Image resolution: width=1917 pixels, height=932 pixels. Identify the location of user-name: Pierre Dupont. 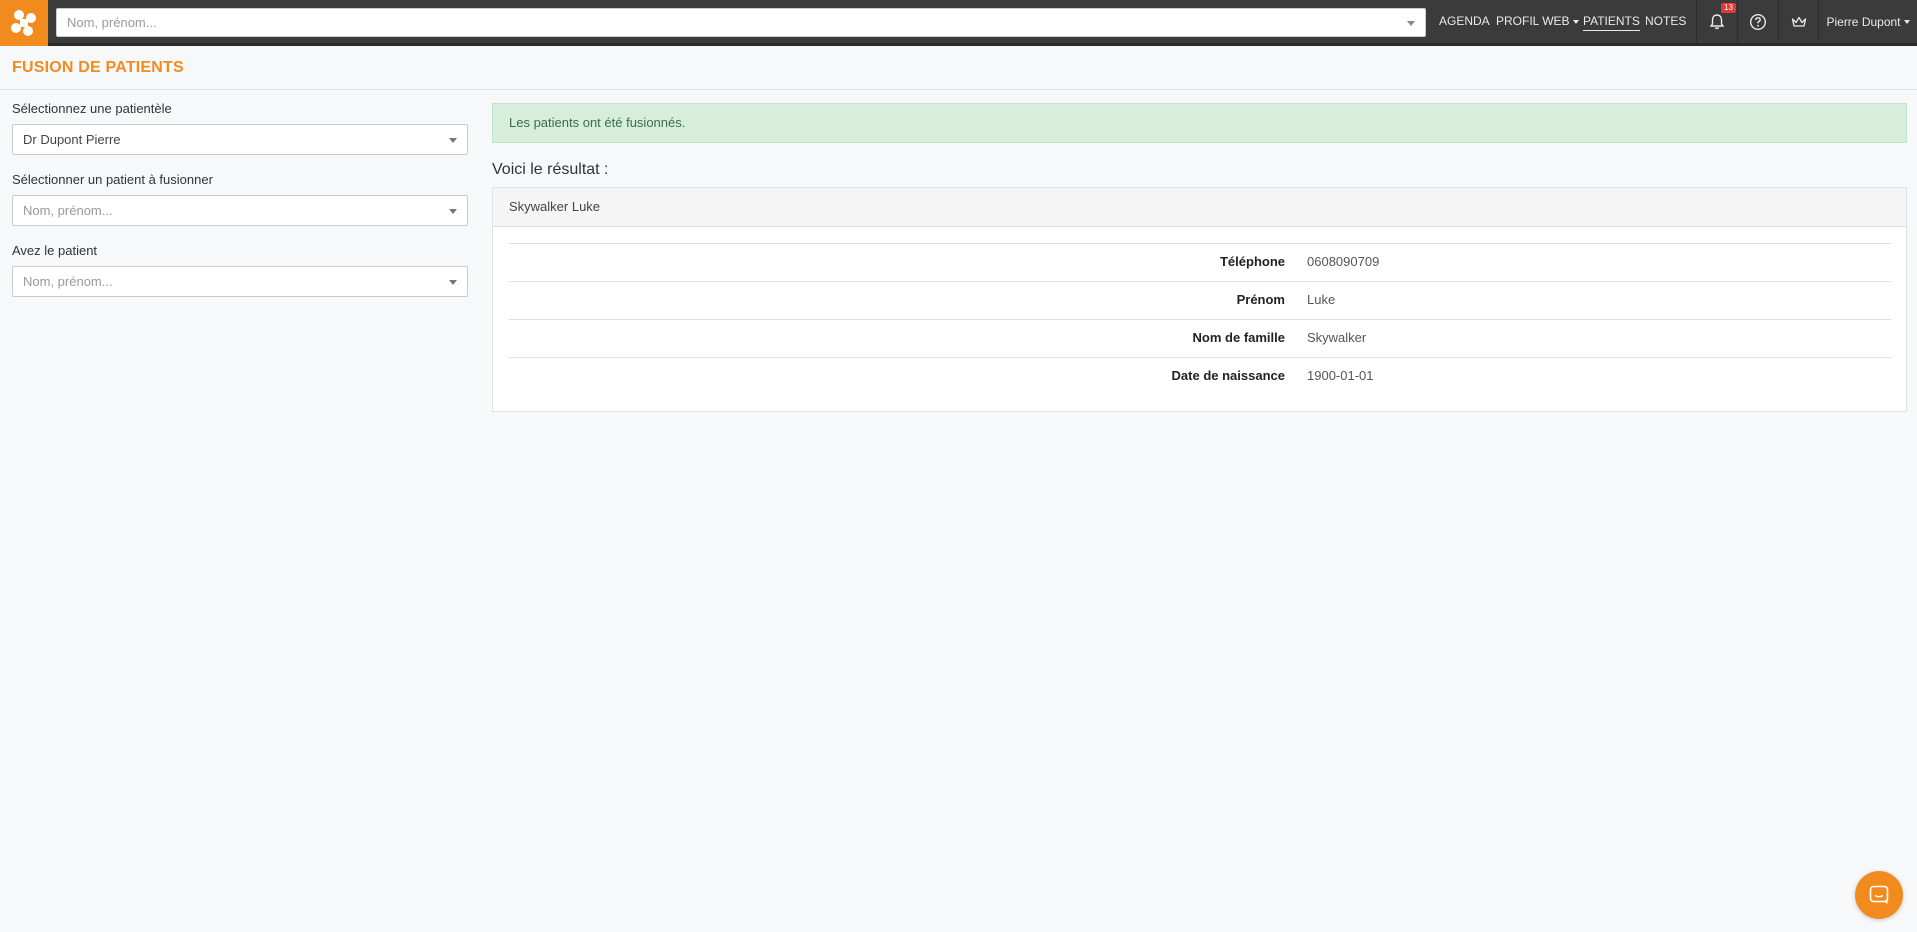
(1863, 21).